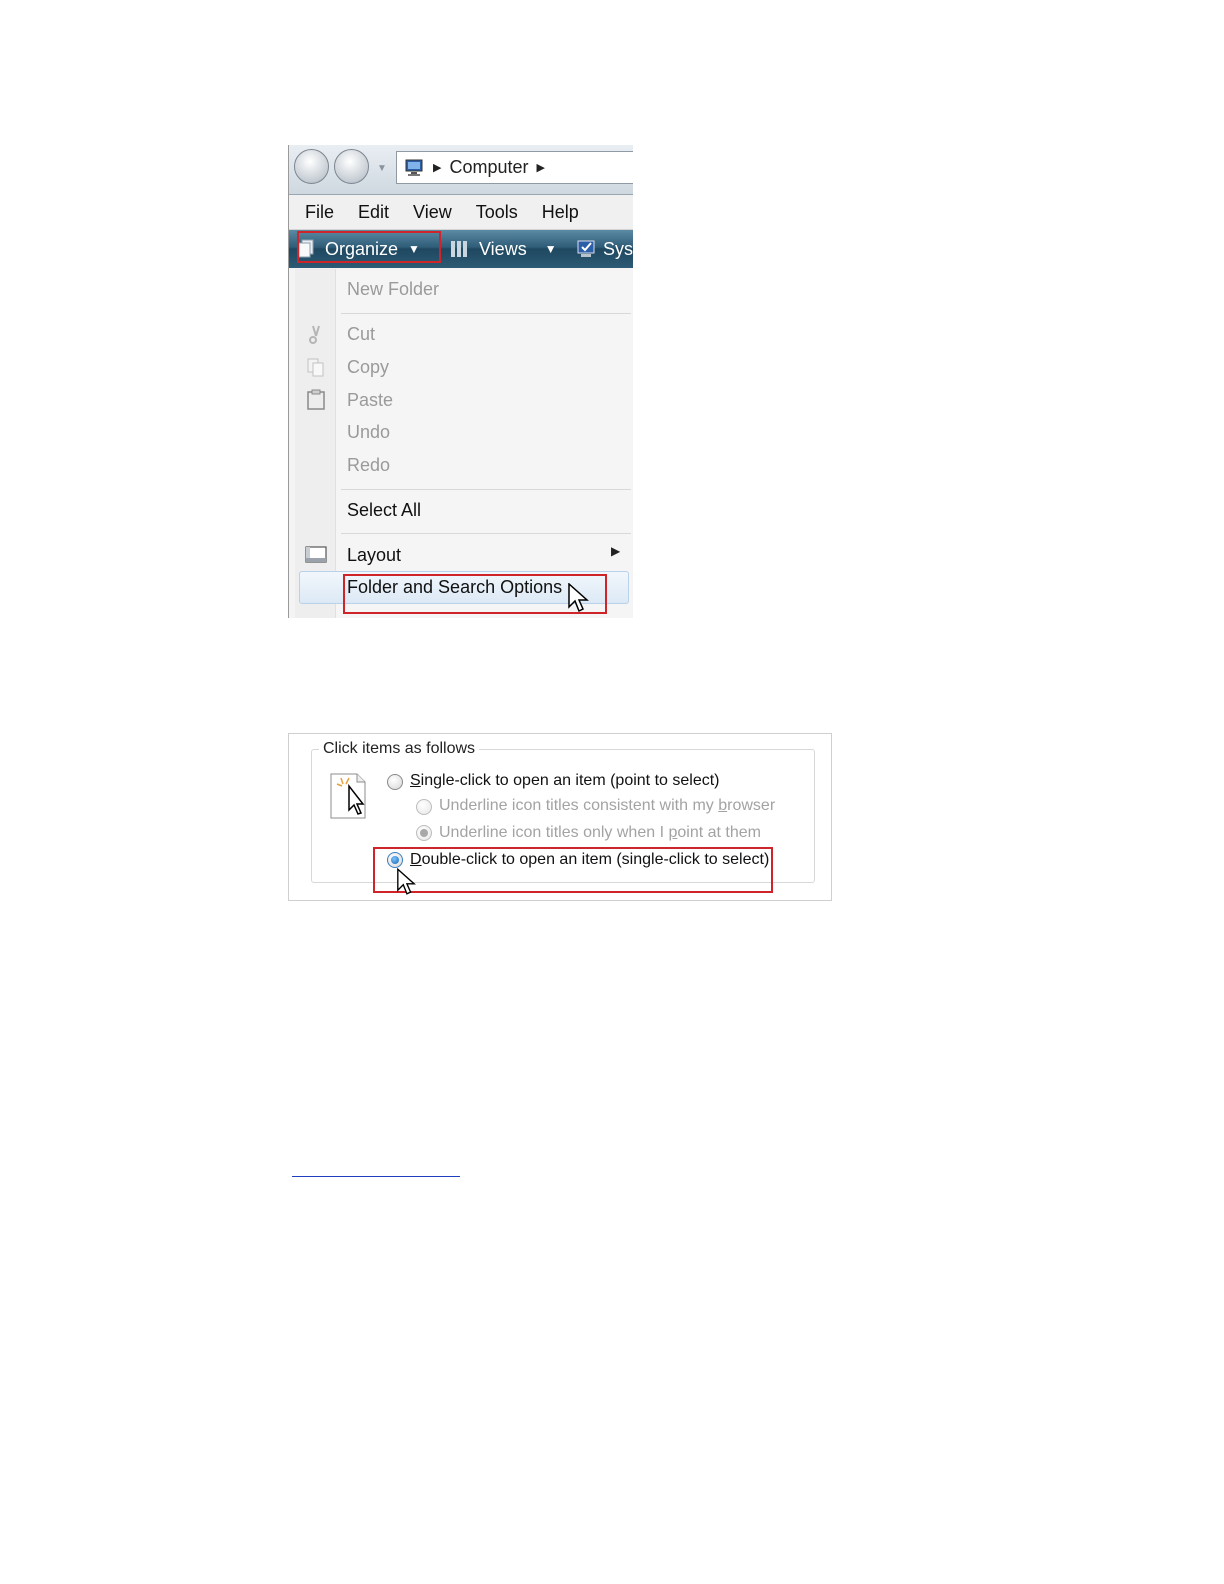  Describe the element at coordinates (424, 807) in the screenshot. I see `underline-consistent-radio` at that location.